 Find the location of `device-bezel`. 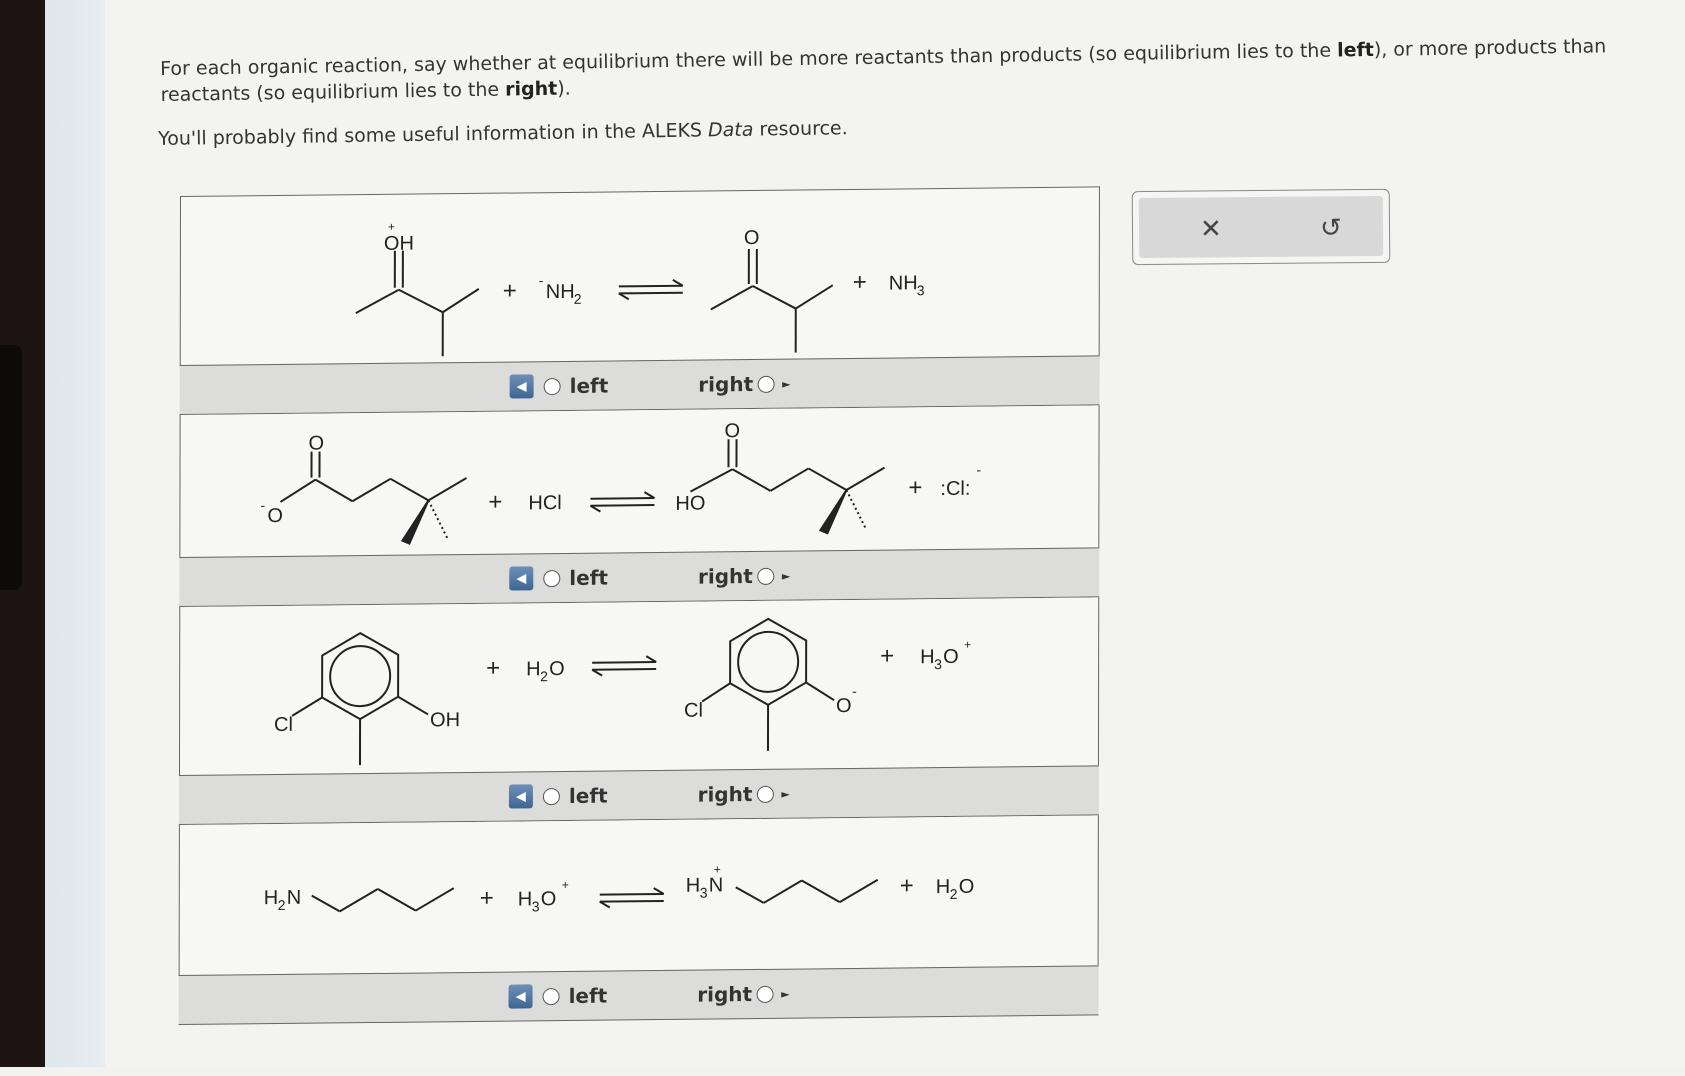

device-bezel is located at coordinates (22, 533).